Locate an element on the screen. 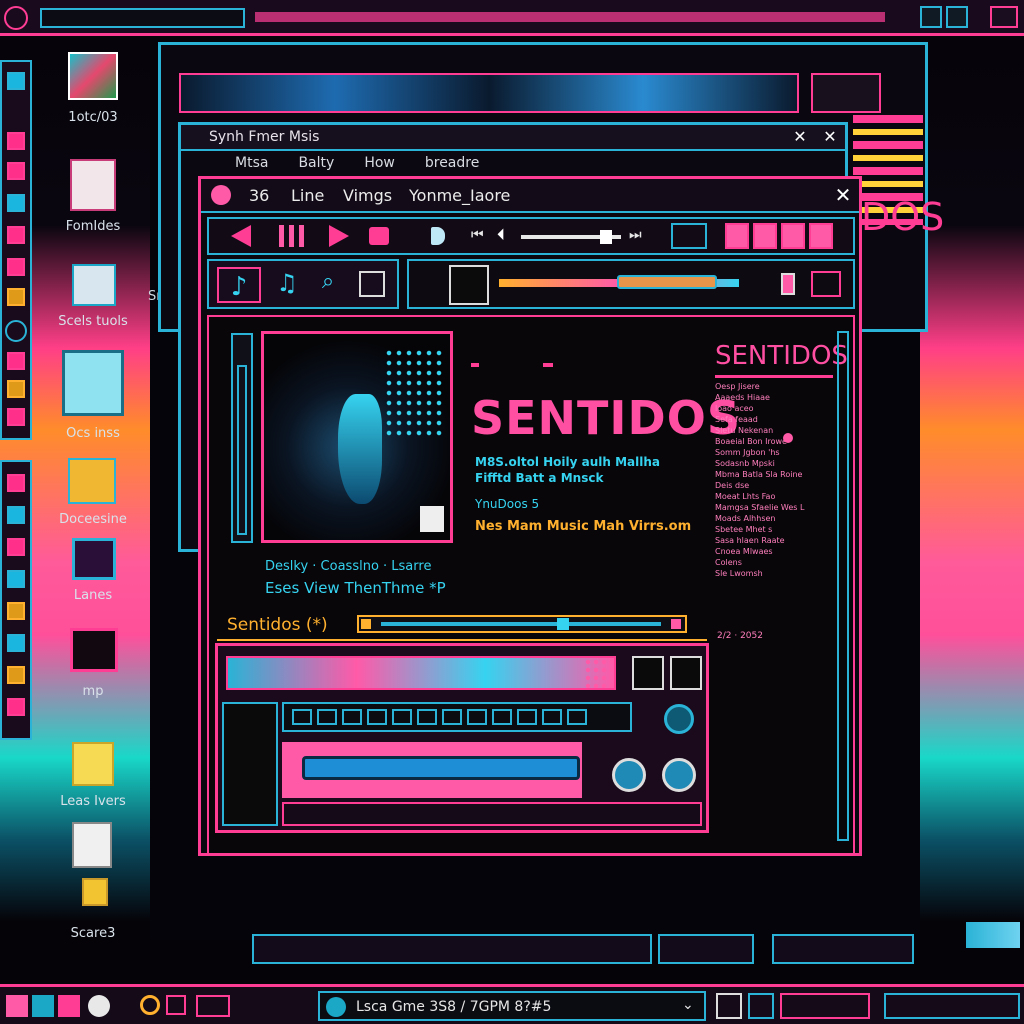 This screenshot has height=1024, width=1024. record-button is located at coordinates (379, 236).